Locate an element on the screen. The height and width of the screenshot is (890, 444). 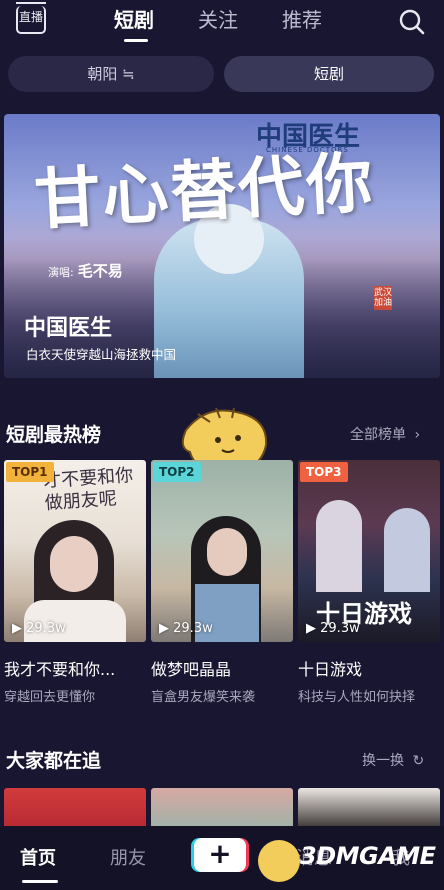
all-rankings-label: 全部榜单 is located at coordinates (378, 435).